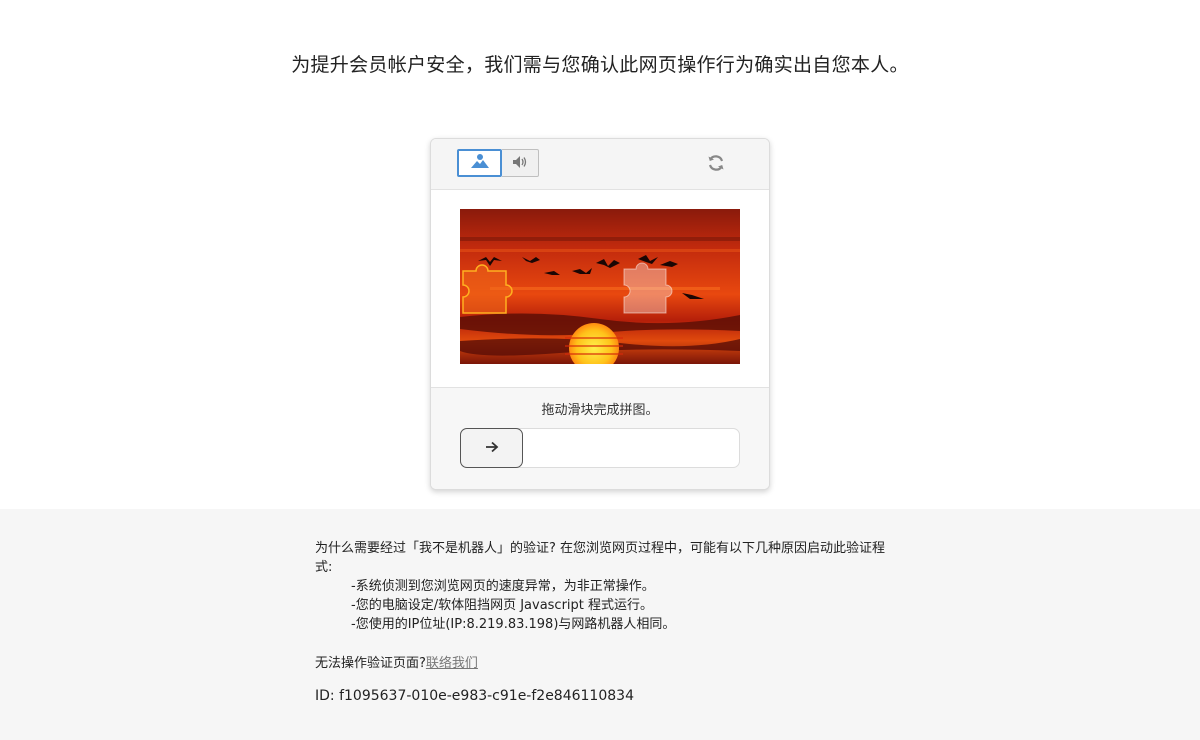 The width and height of the screenshot is (1200, 740). I want to click on help-line: 无法操作验证页面?联络我们, so click(605, 663).